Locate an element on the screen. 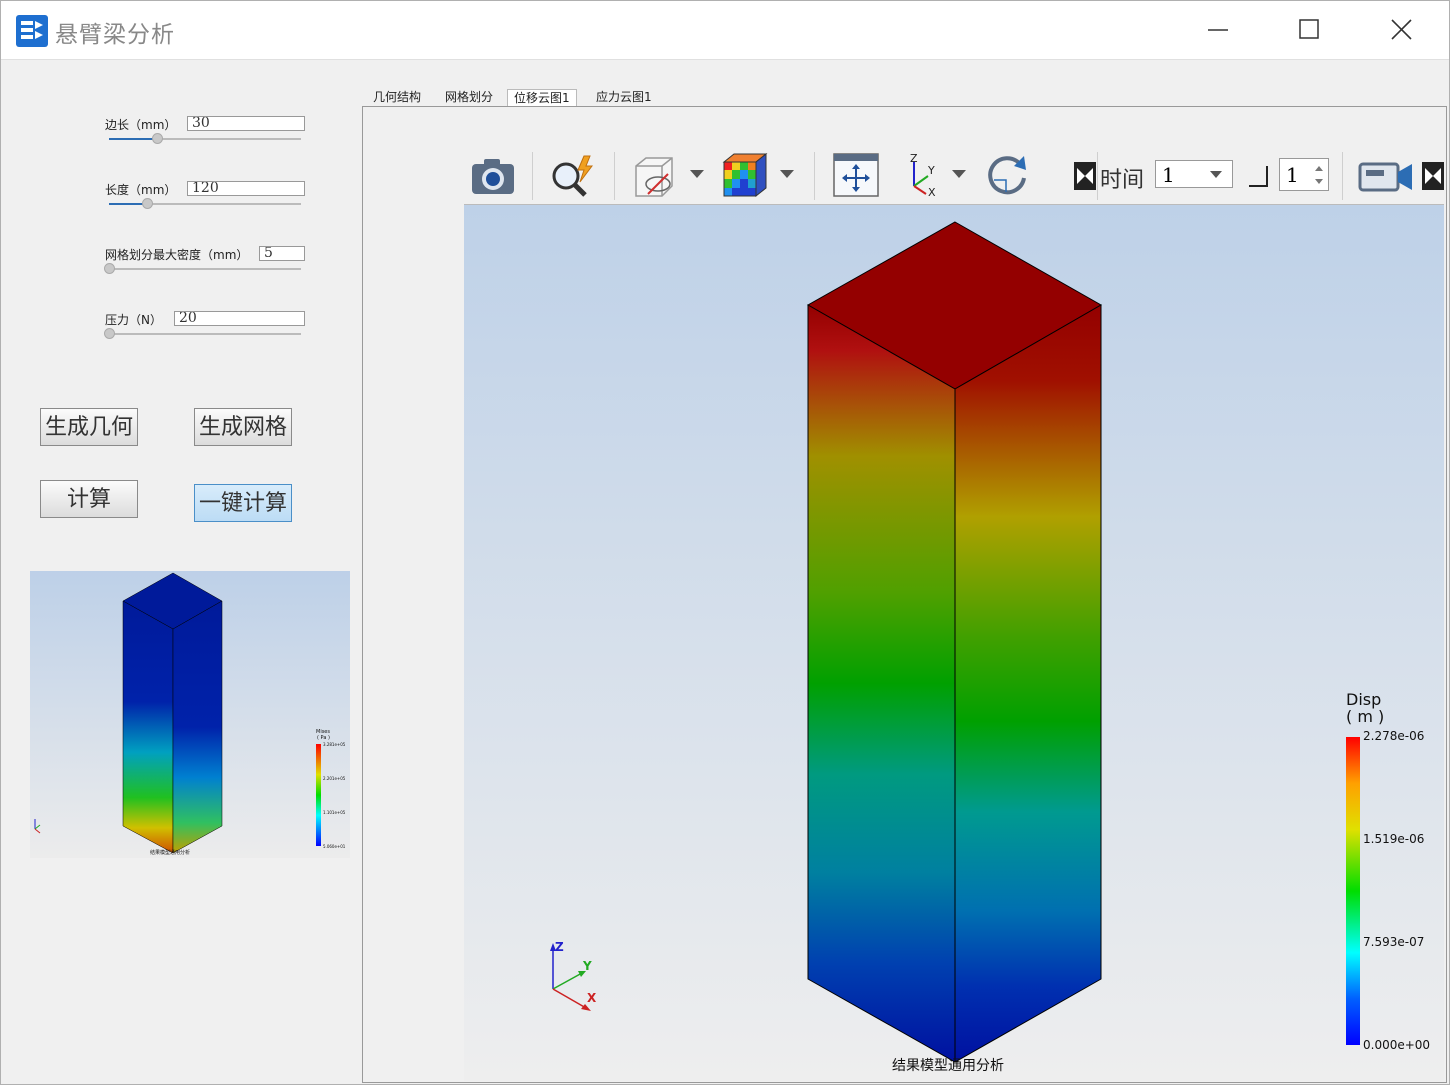  edge-length-slider-fill is located at coordinates (133, 139).